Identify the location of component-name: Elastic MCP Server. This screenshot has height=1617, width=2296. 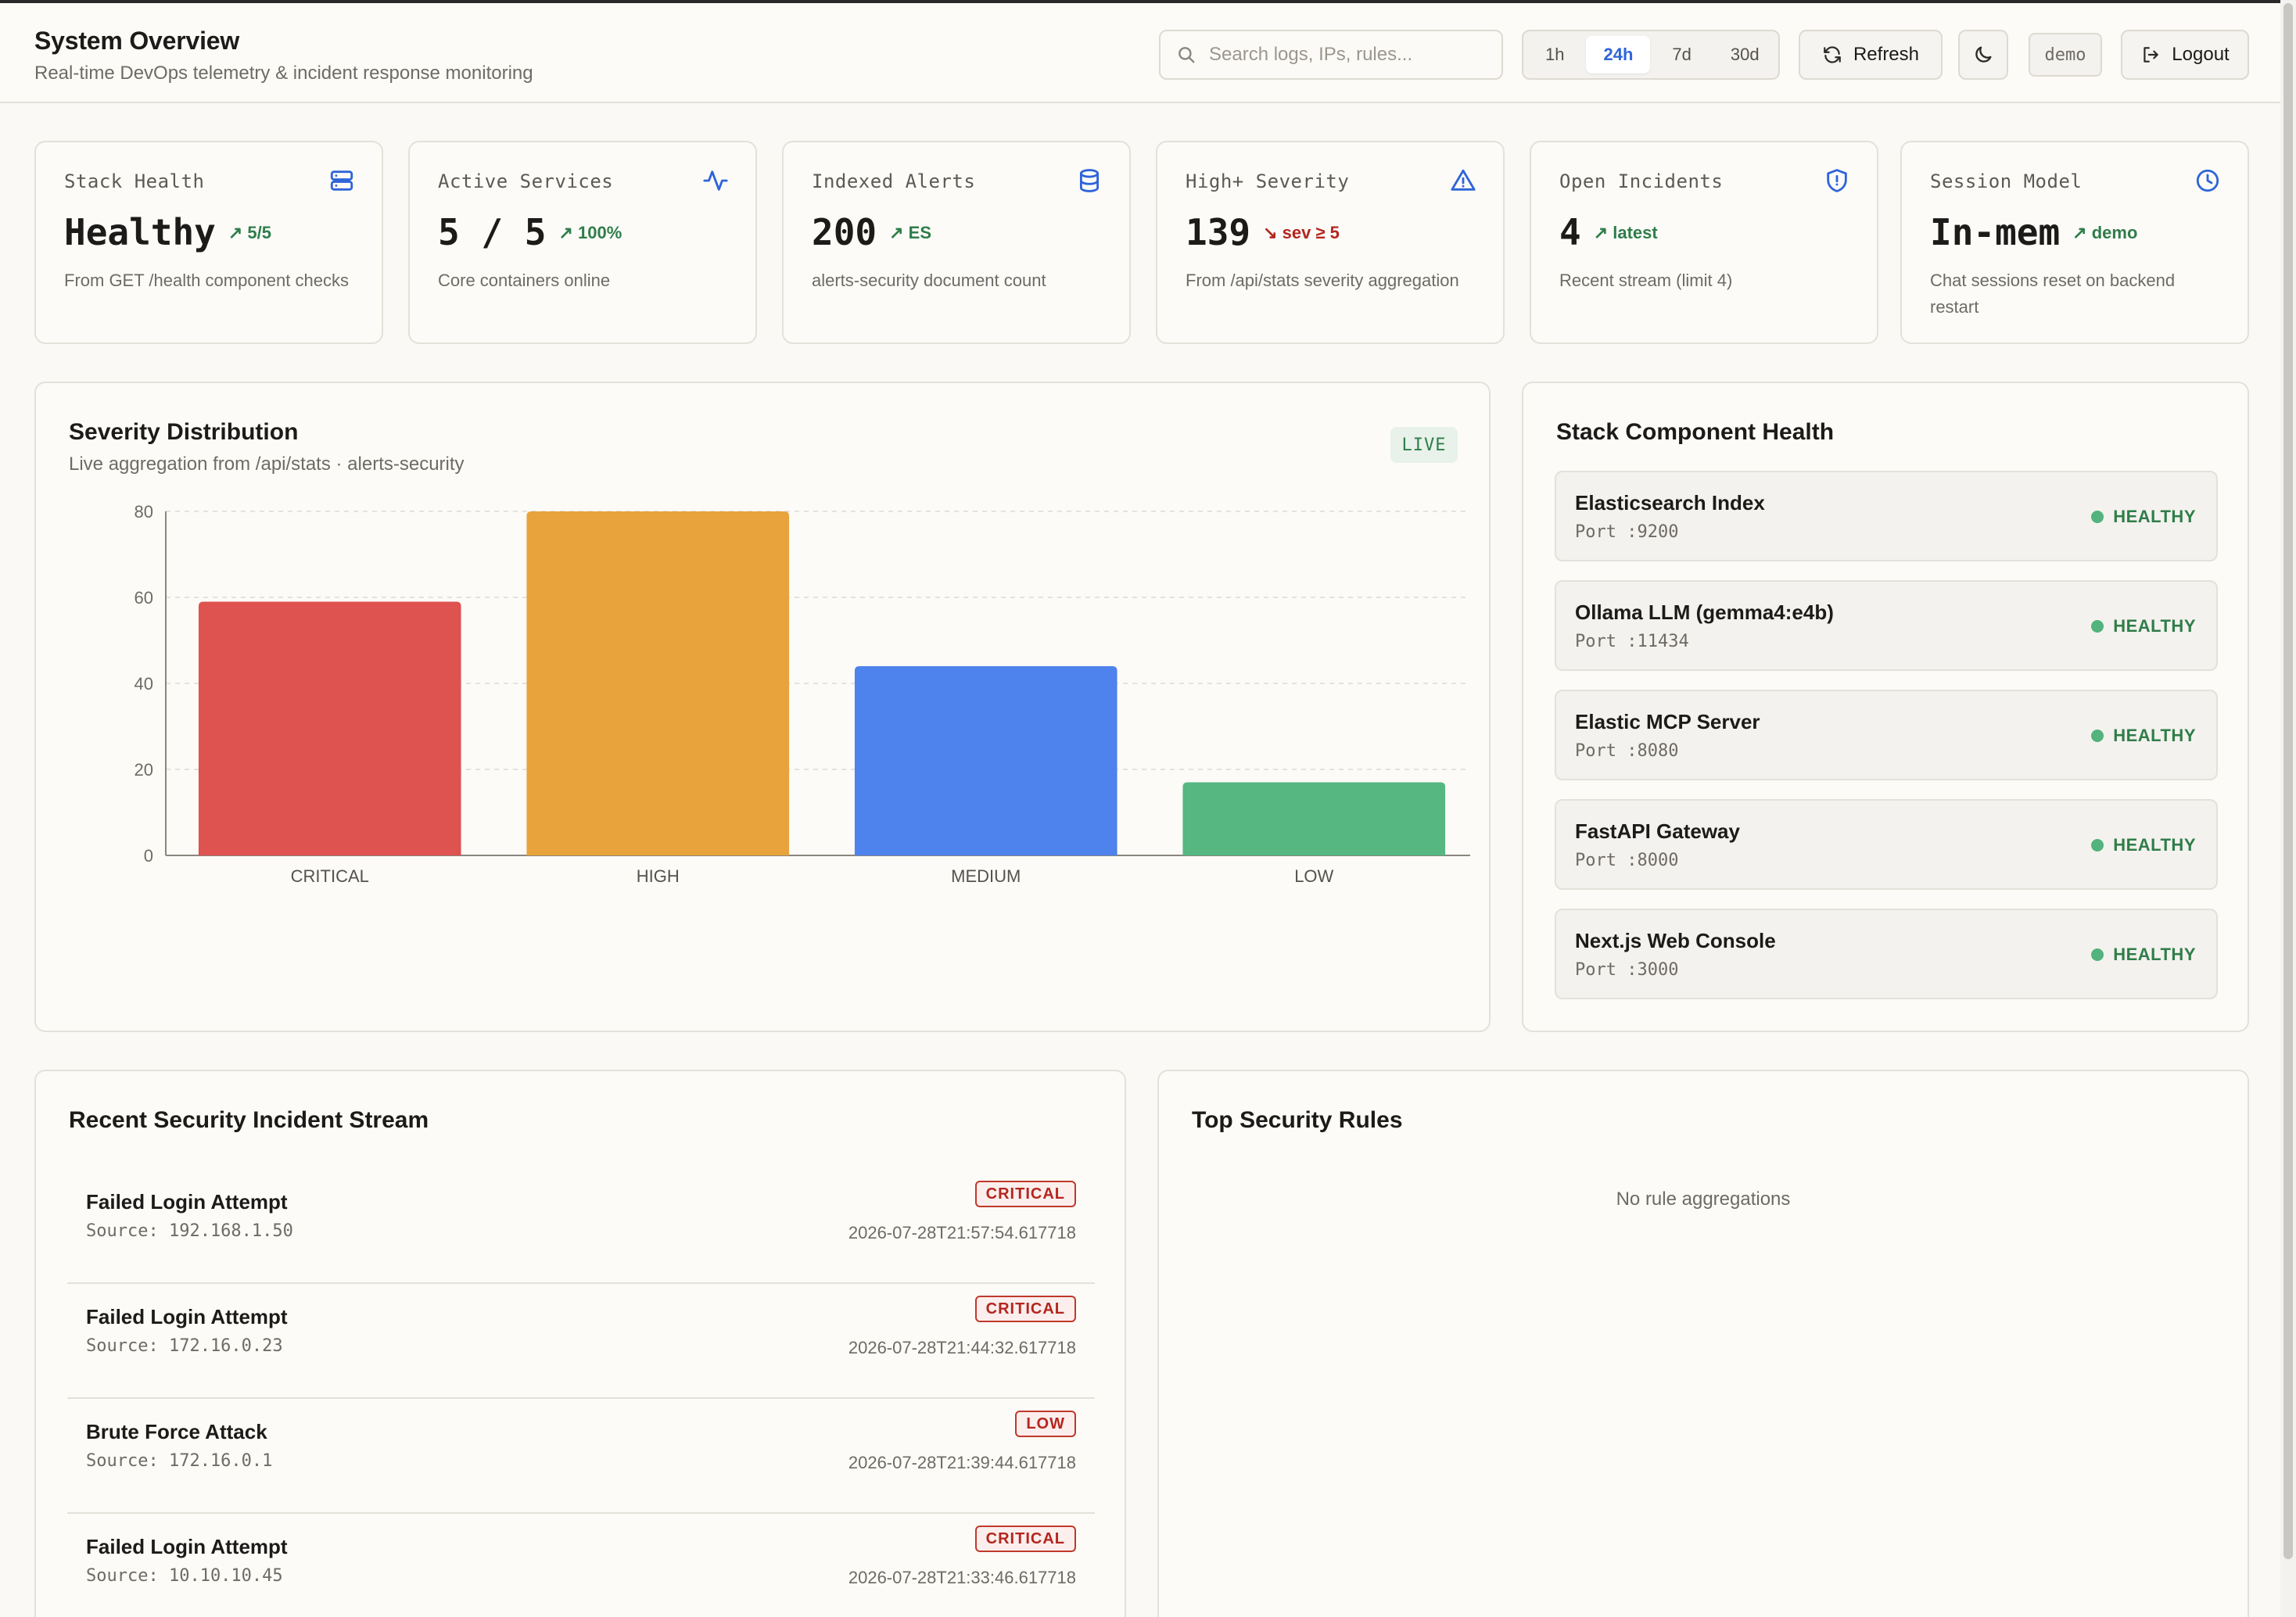
(1667, 721).